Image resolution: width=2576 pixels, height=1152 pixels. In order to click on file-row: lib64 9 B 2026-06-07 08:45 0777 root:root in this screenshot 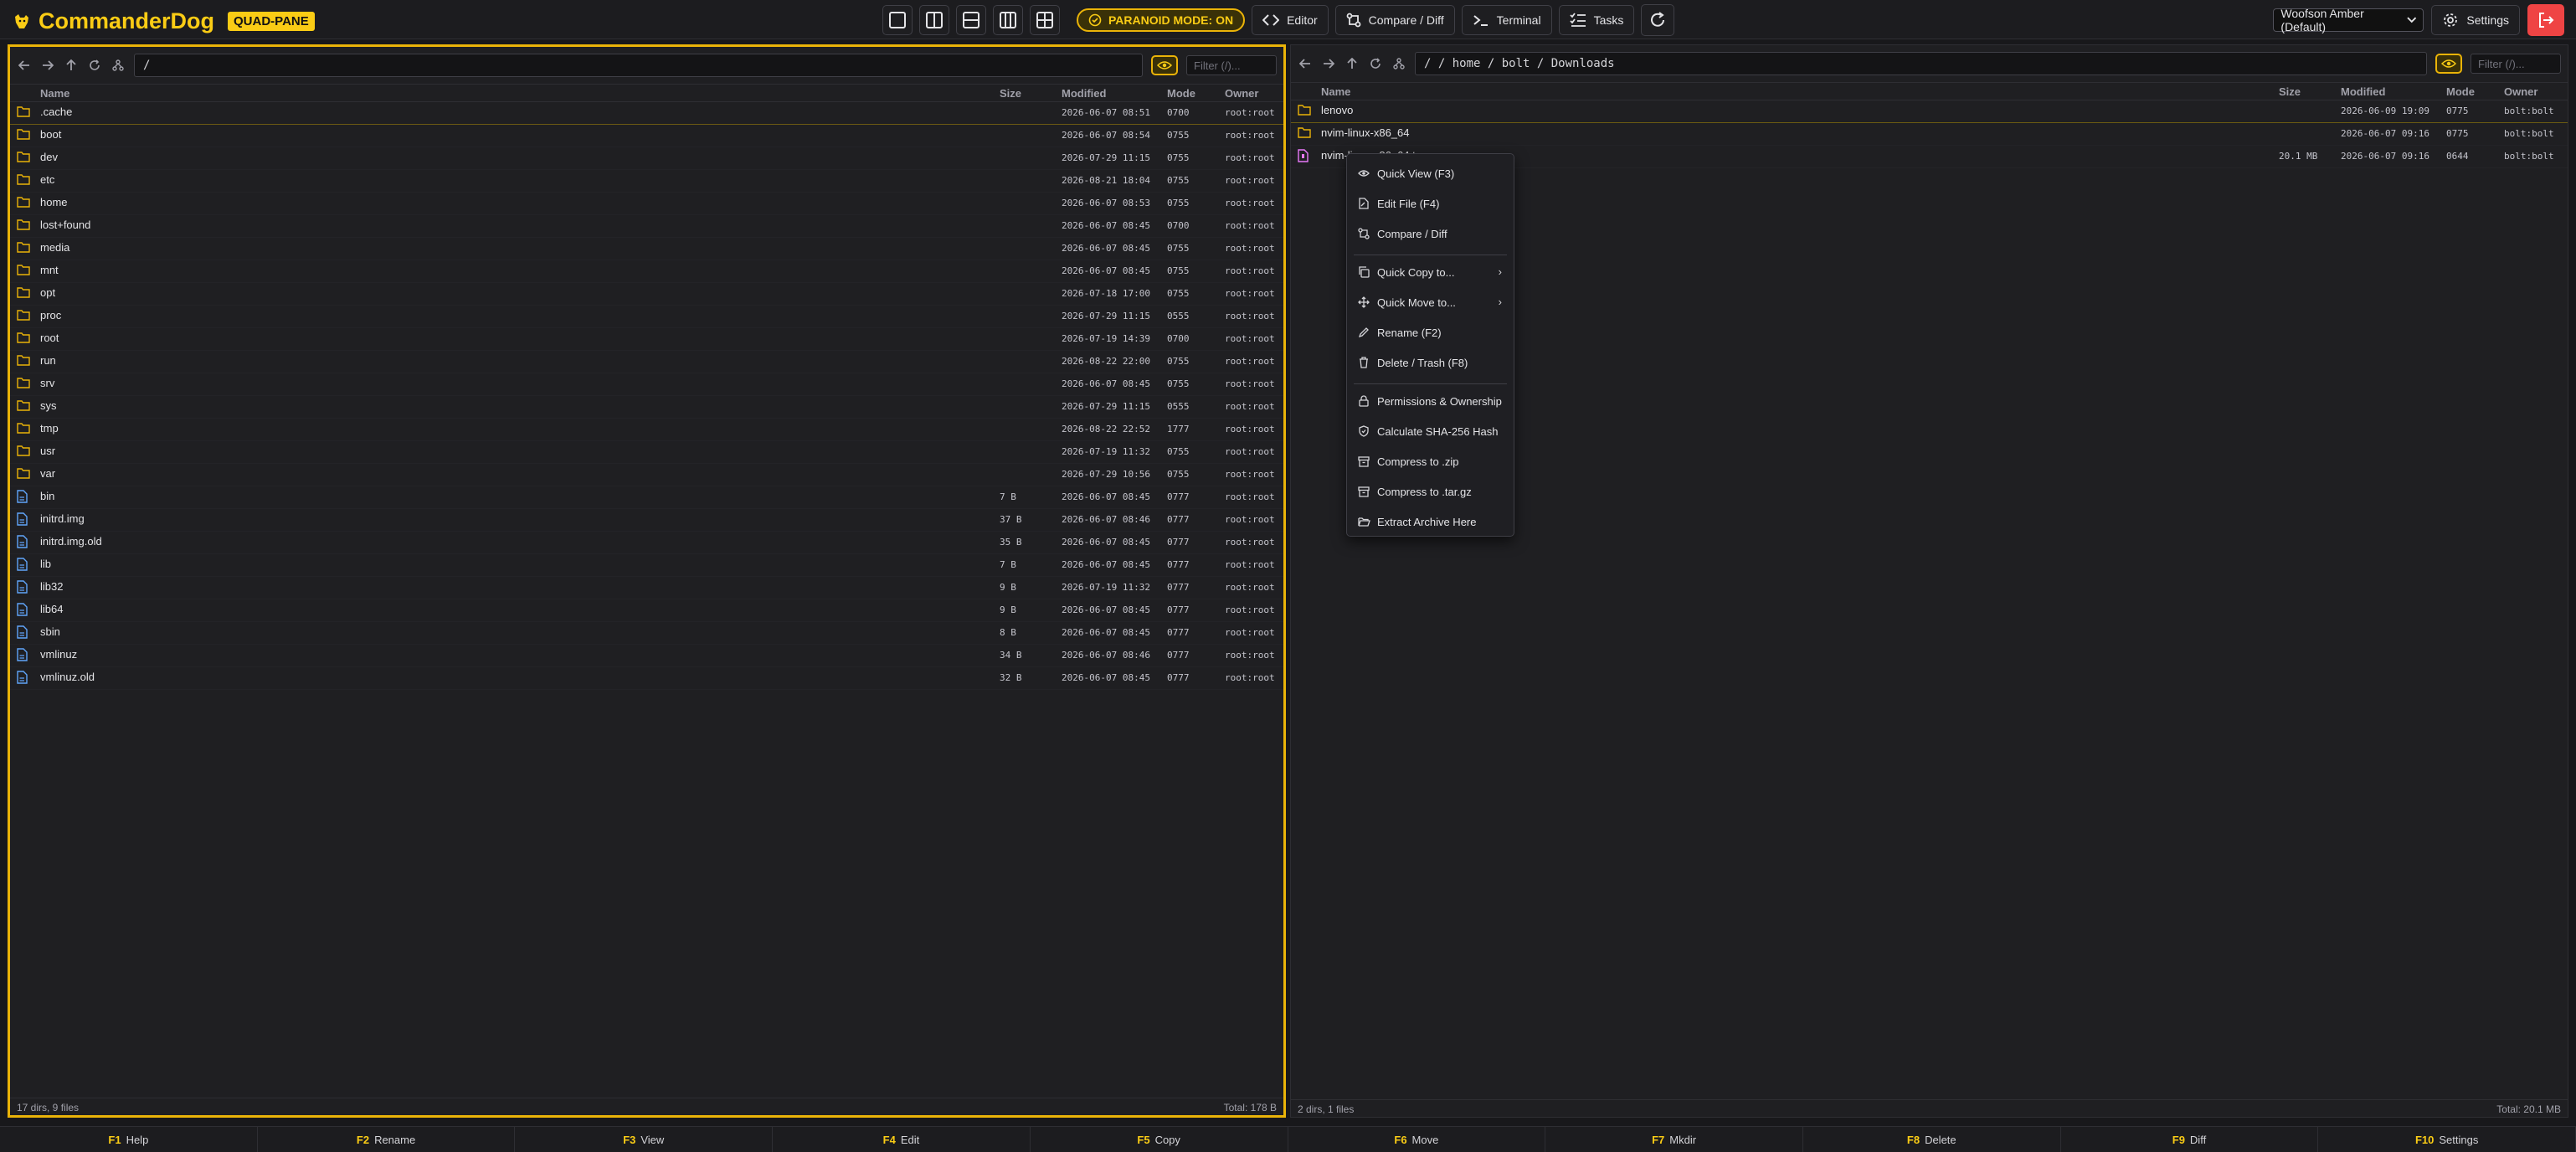, I will do `click(647, 611)`.